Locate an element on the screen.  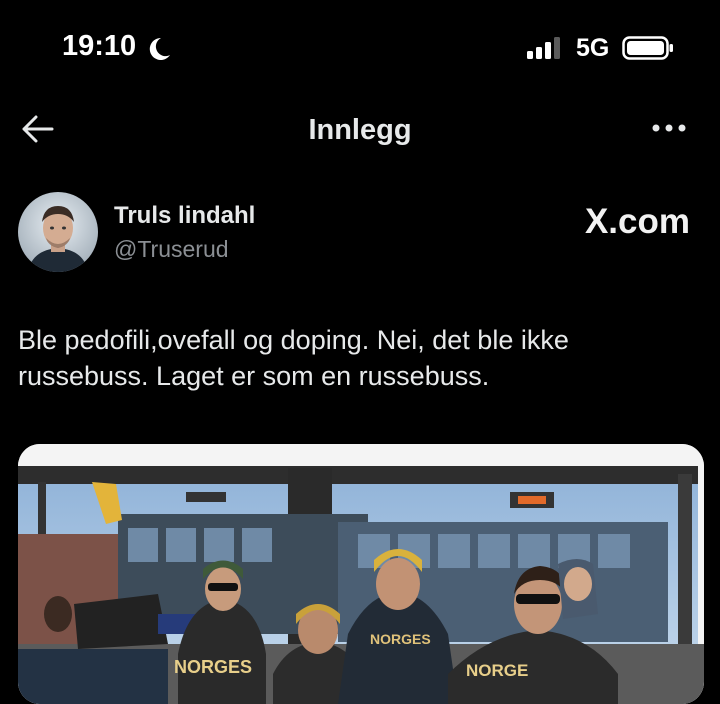
author-name: Truls lindahl is located at coordinates (184, 216).